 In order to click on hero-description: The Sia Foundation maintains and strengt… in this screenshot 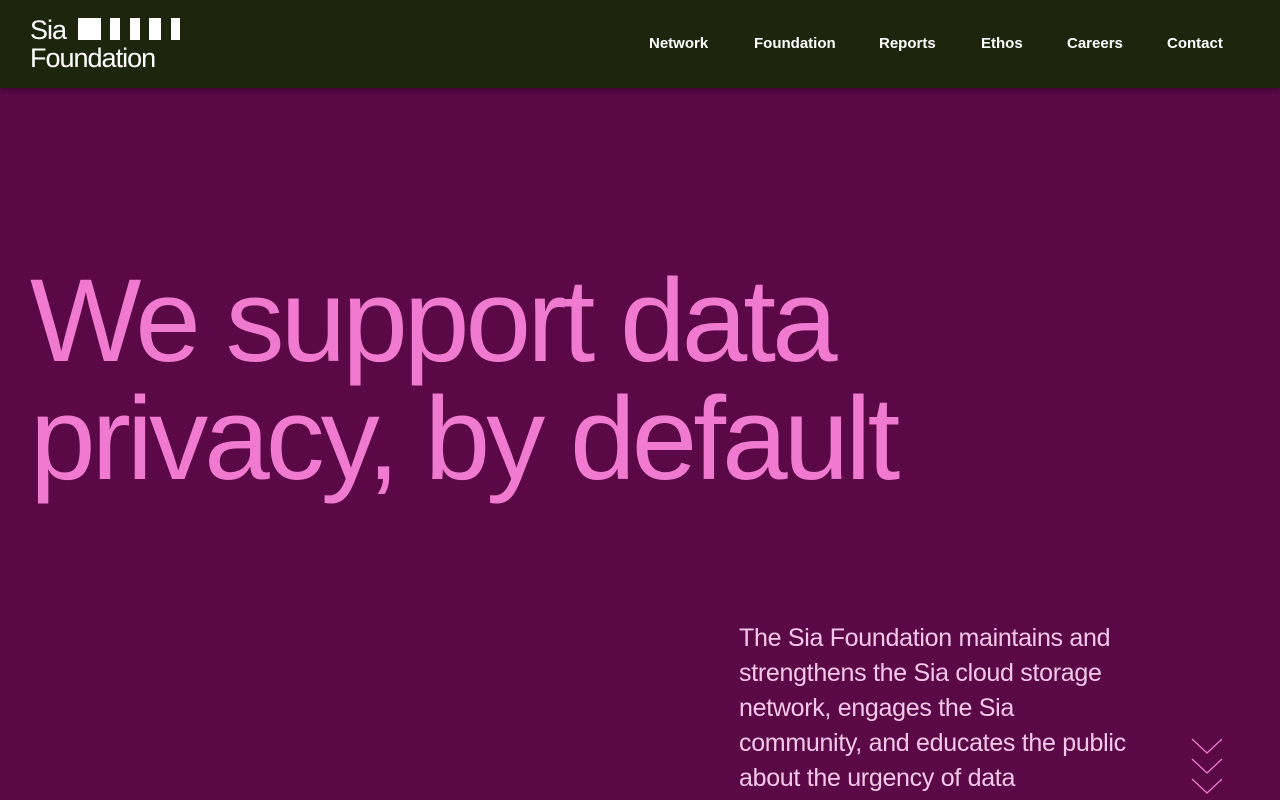, I will do `click(932, 708)`.